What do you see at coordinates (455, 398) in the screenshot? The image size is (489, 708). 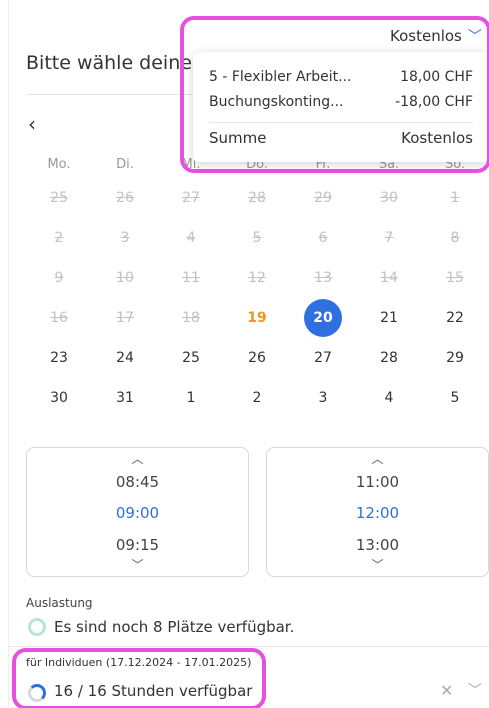 I see `calendar-day: 5` at bounding box center [455, 398].